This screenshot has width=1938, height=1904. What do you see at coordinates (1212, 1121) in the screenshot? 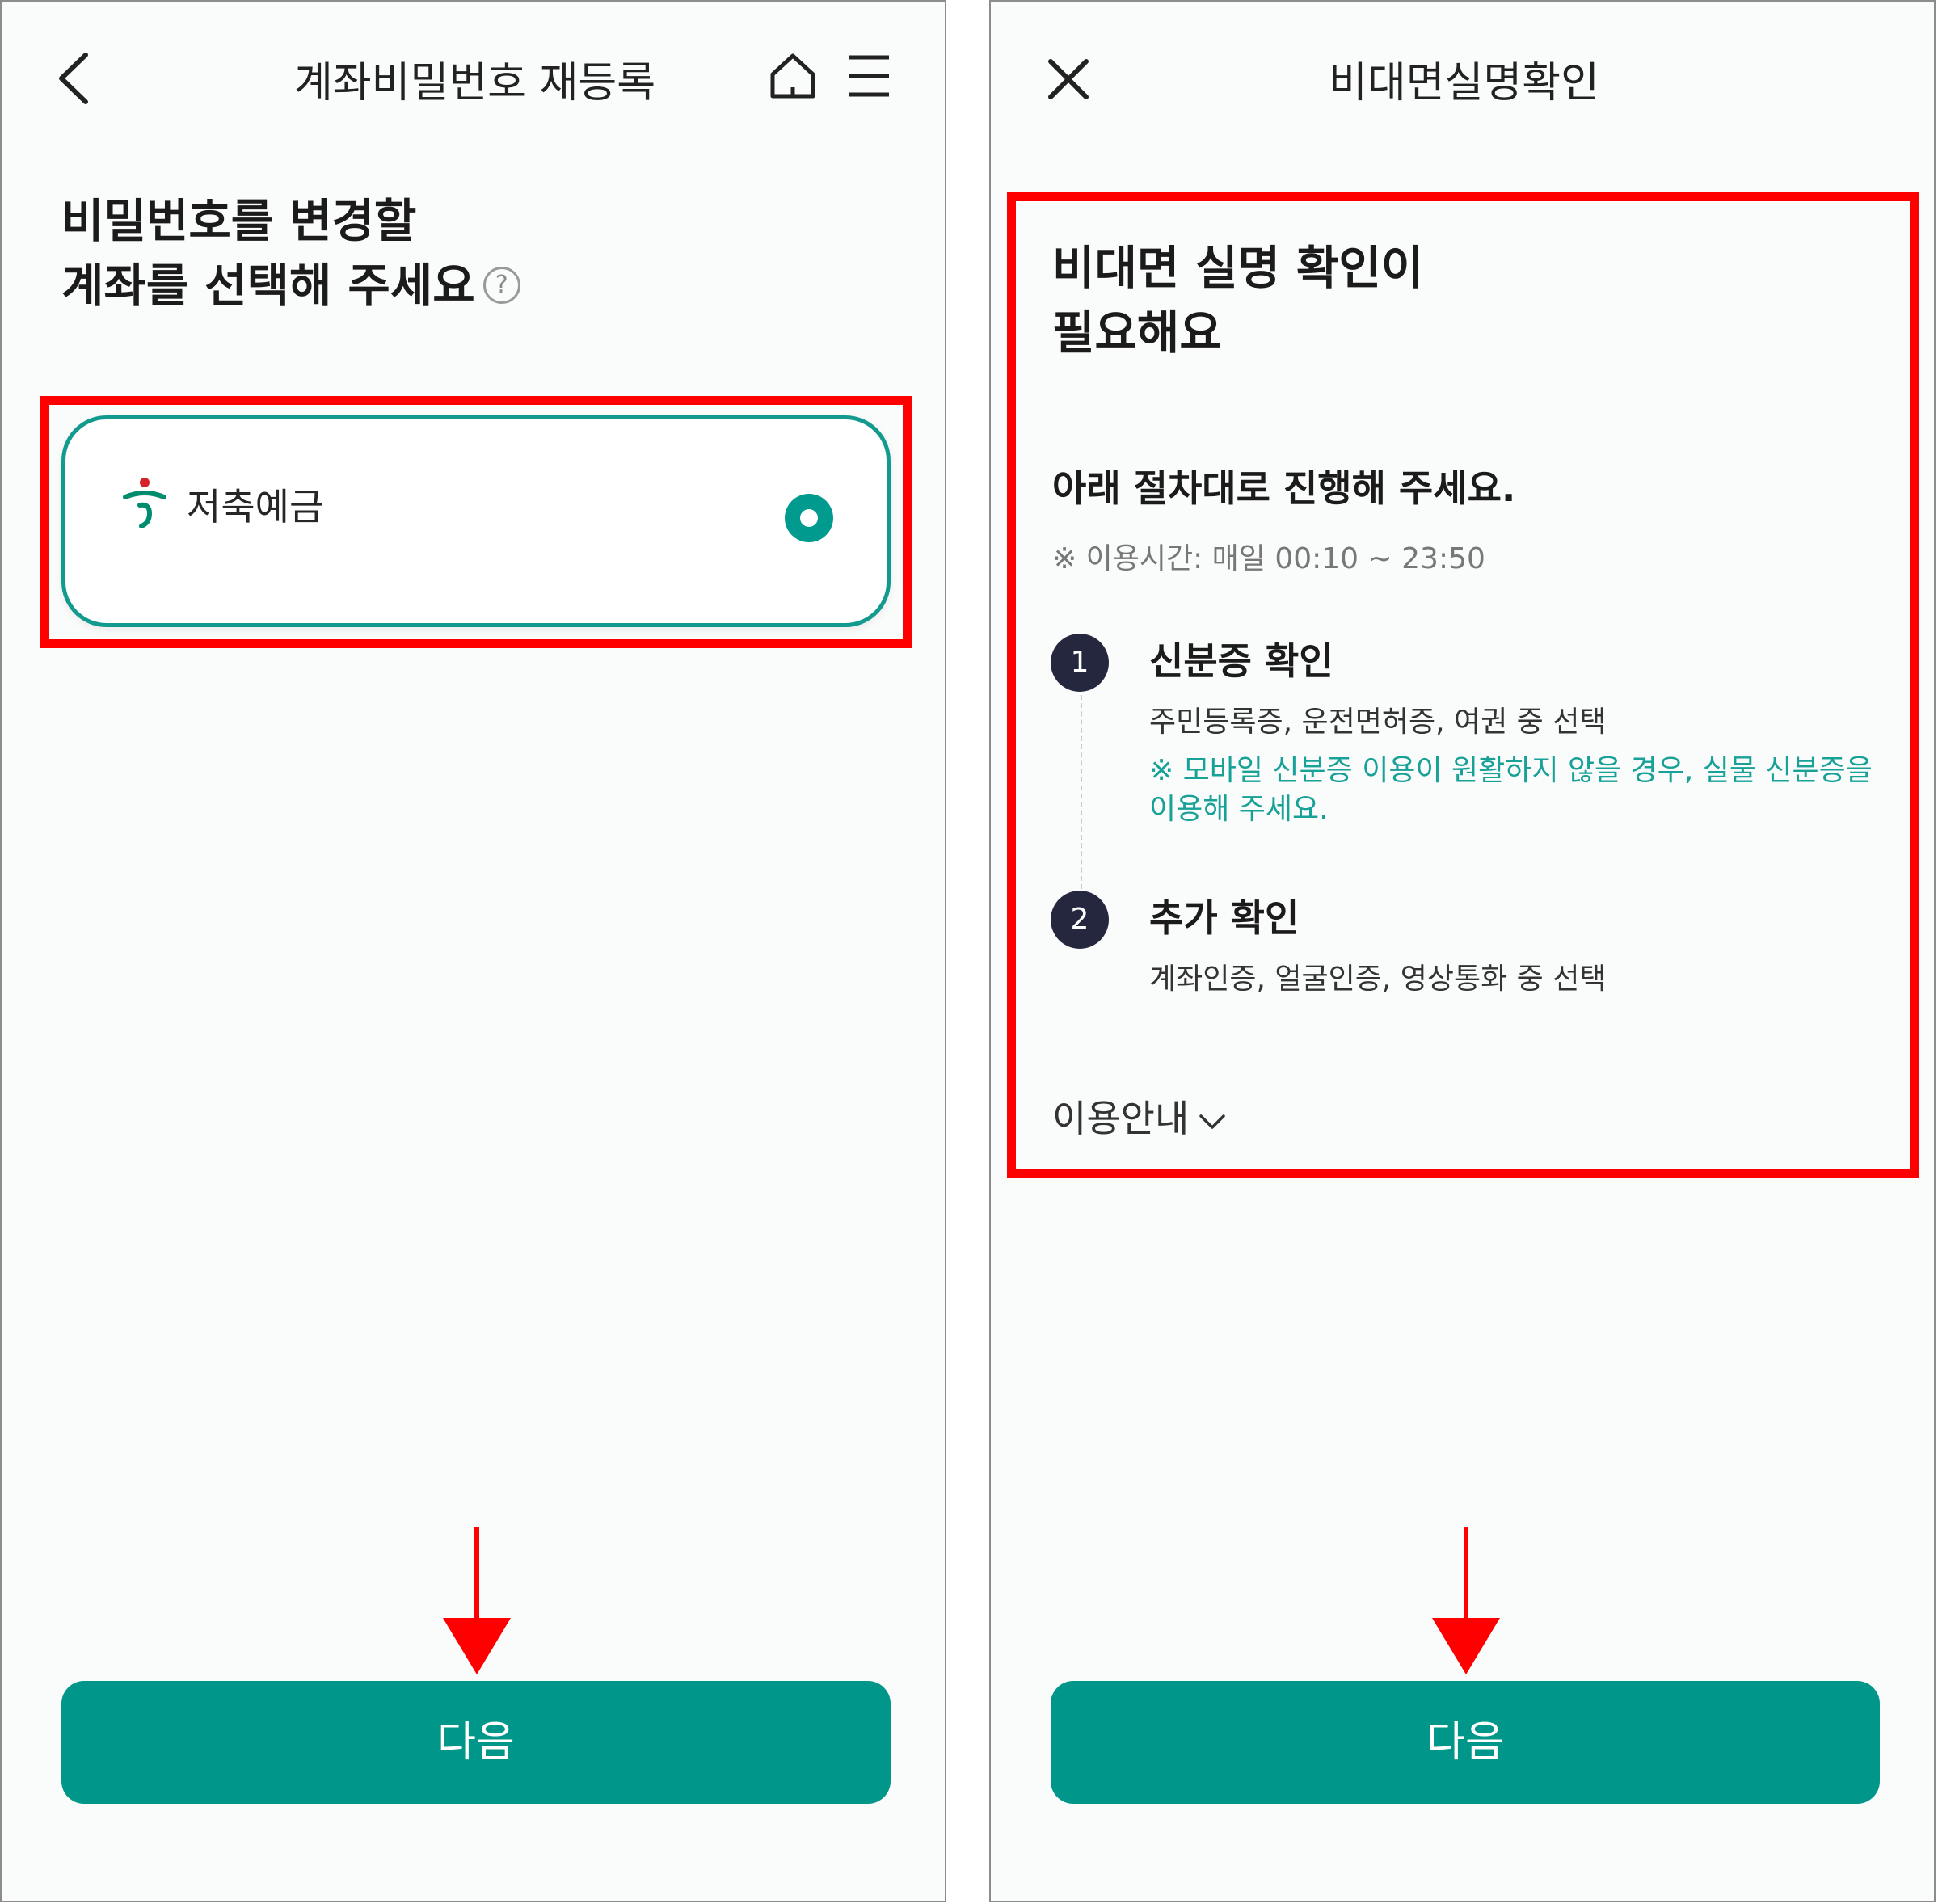
I see `chevron-down-icon` at bounding box center [1212, 1121].